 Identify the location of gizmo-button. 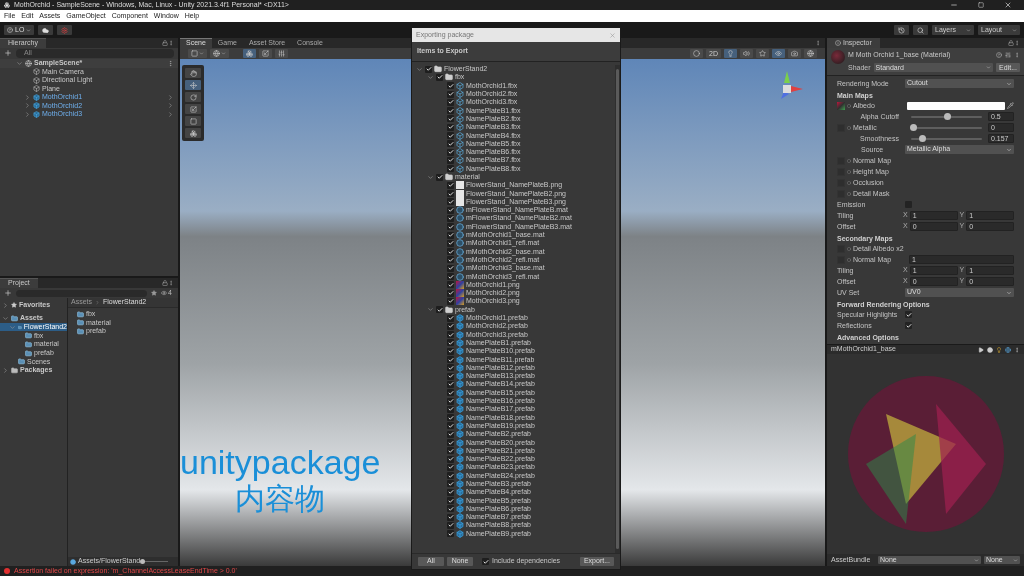
(697, 53).